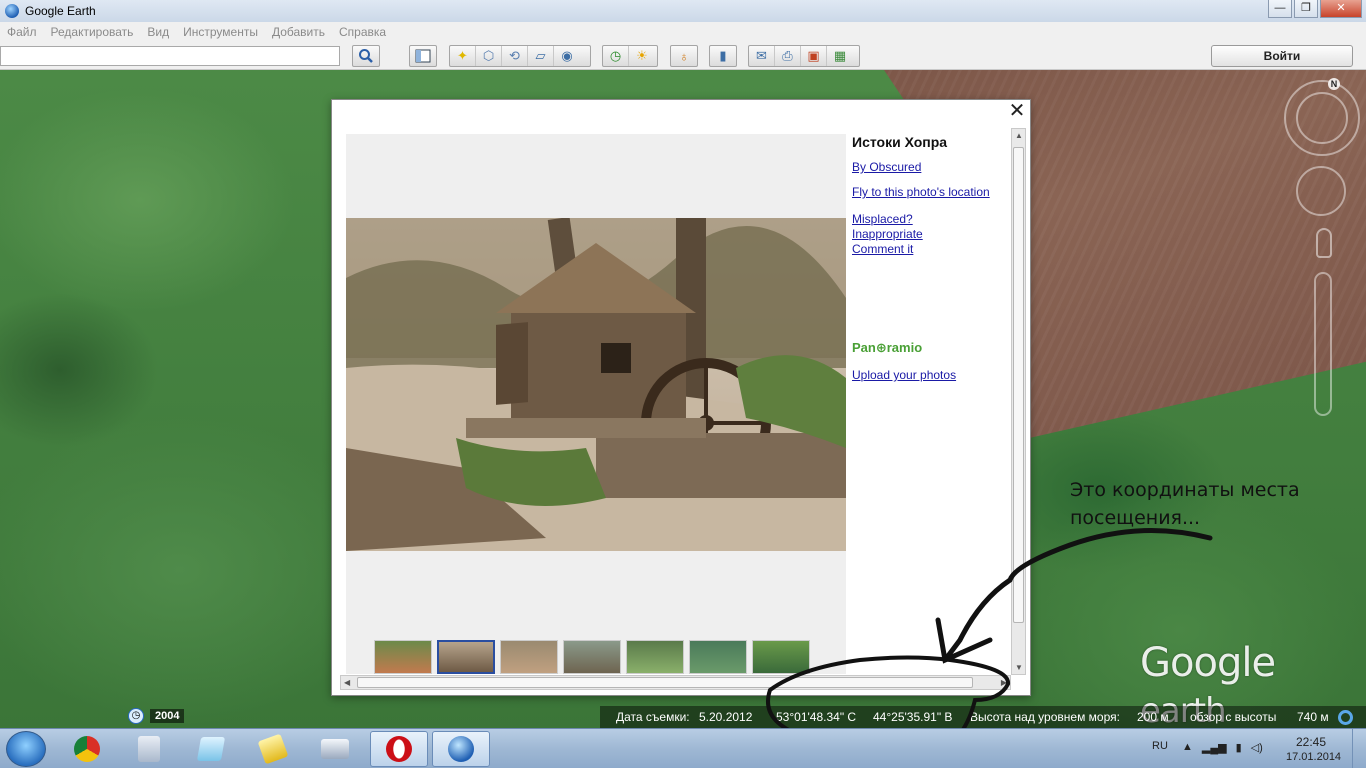 This screenshot has width=1366, height=768. What do you see at coordinates (1239, 747) in the screenshot?
I see `power-icon: ▮` at bounding box center [1239, 747].